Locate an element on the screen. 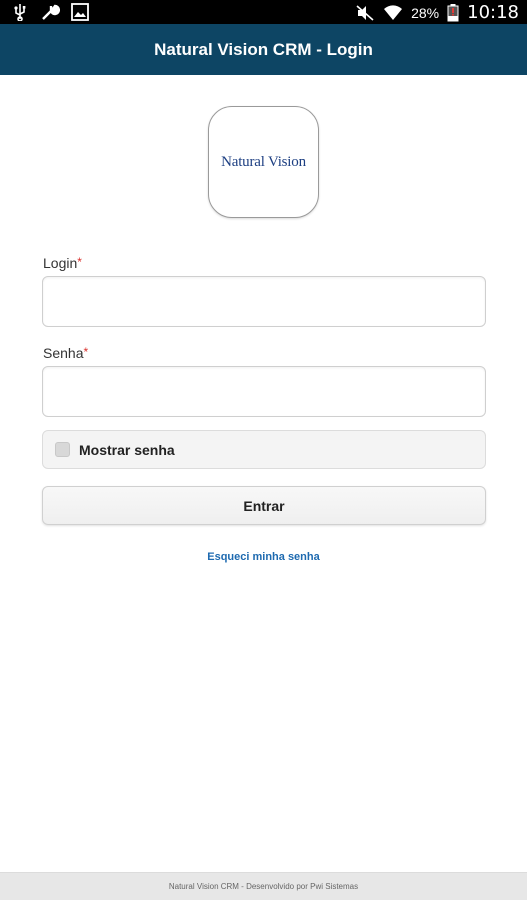 The width and height of the screenshot is (527, 900). logo: Natural Vision is located at coordinates (263, 162).